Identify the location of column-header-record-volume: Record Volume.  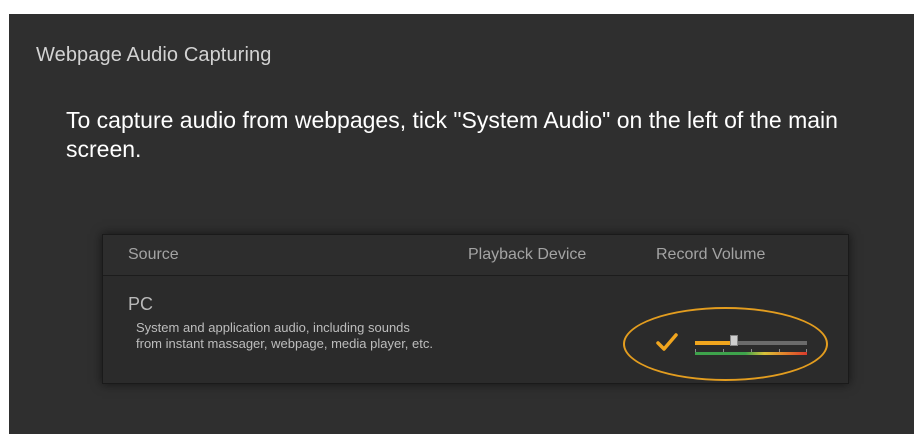
(711, 254).